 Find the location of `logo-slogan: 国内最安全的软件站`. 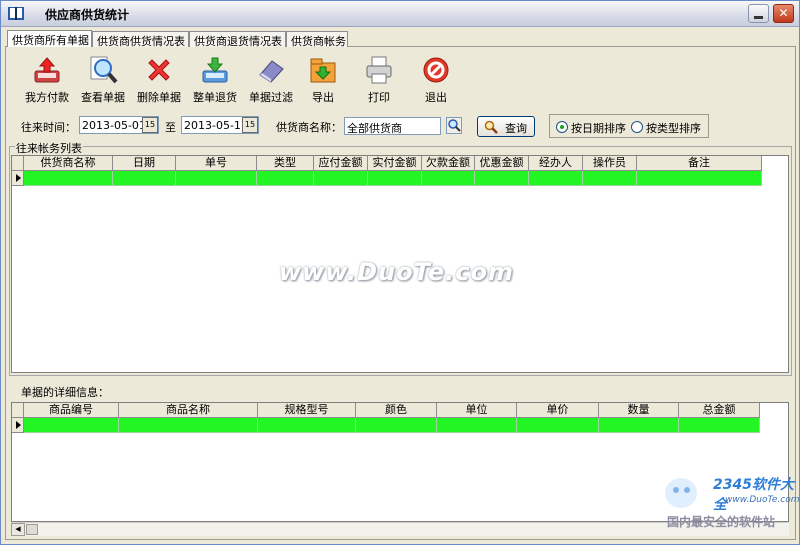

logo-slogan: 国内最安全的软件站 is located at coordinates (721, 522).